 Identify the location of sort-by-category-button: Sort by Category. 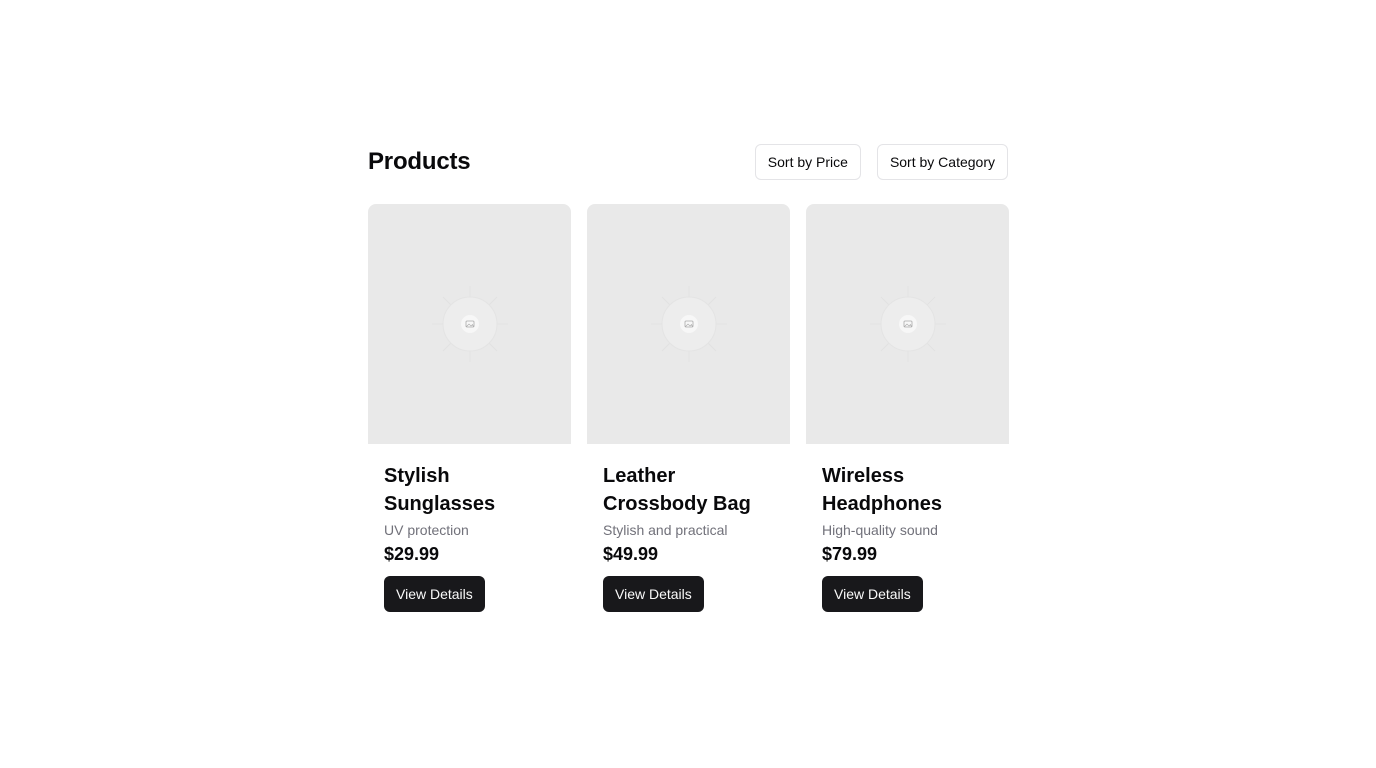
(942, 162).